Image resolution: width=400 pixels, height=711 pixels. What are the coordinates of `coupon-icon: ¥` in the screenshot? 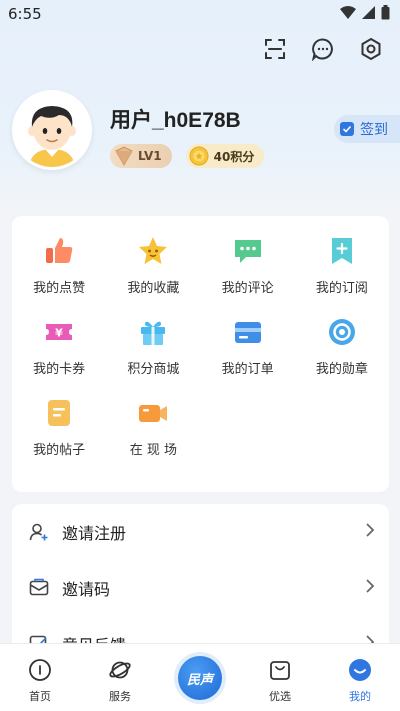 It's located at (59, 331).